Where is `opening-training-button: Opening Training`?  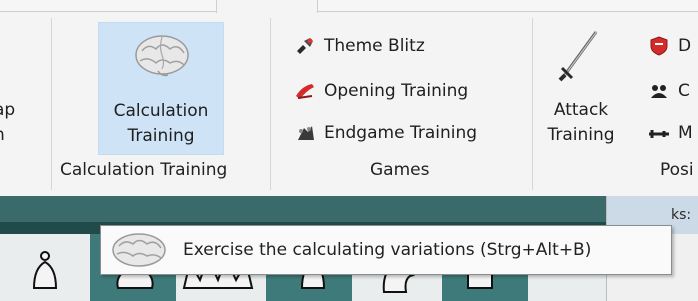 opening-training-button: Opening Training is located at coordinates (381, 91).